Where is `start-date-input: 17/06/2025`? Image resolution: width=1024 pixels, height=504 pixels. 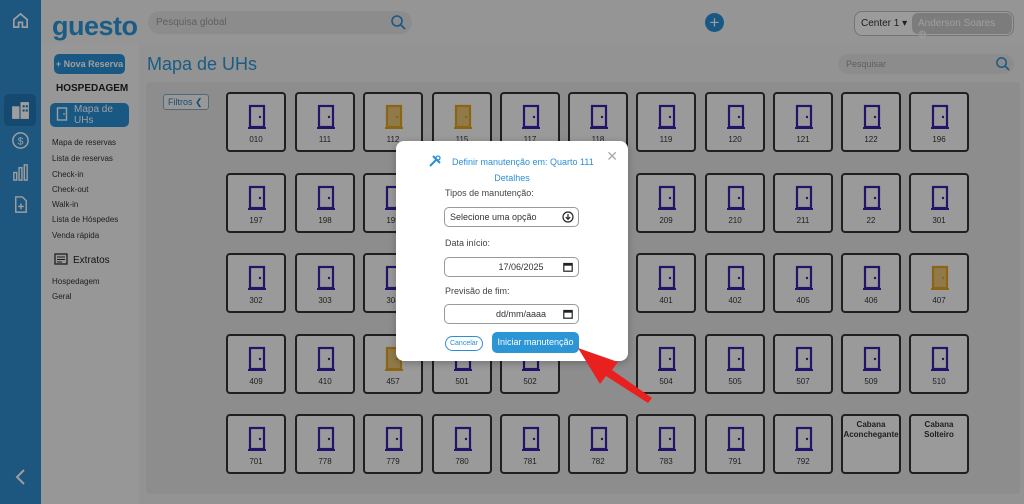
start-date-input: 17/06/2025 is located at coordinates (511, 267).